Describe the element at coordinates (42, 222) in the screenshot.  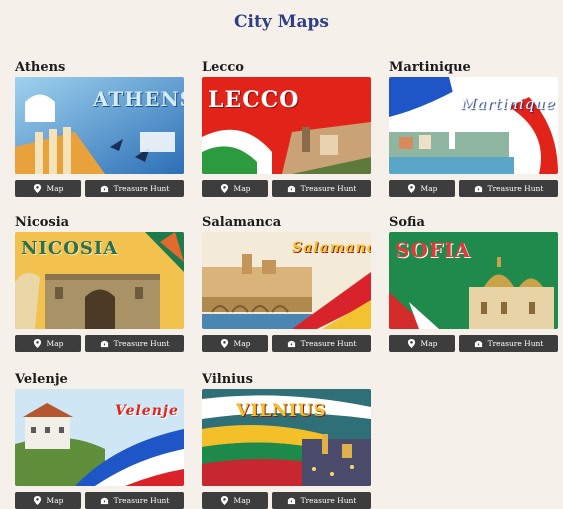
I see `city-name: Nicosia` at that location.